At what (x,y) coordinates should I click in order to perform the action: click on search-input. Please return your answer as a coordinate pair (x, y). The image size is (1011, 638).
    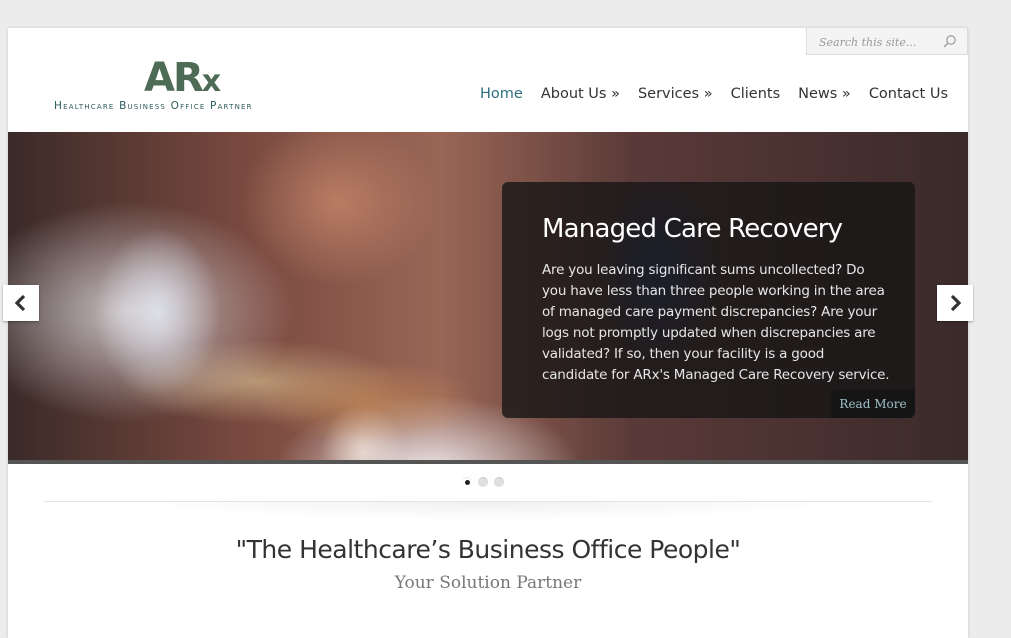
    Looking at the image, I should click on (879, 42).